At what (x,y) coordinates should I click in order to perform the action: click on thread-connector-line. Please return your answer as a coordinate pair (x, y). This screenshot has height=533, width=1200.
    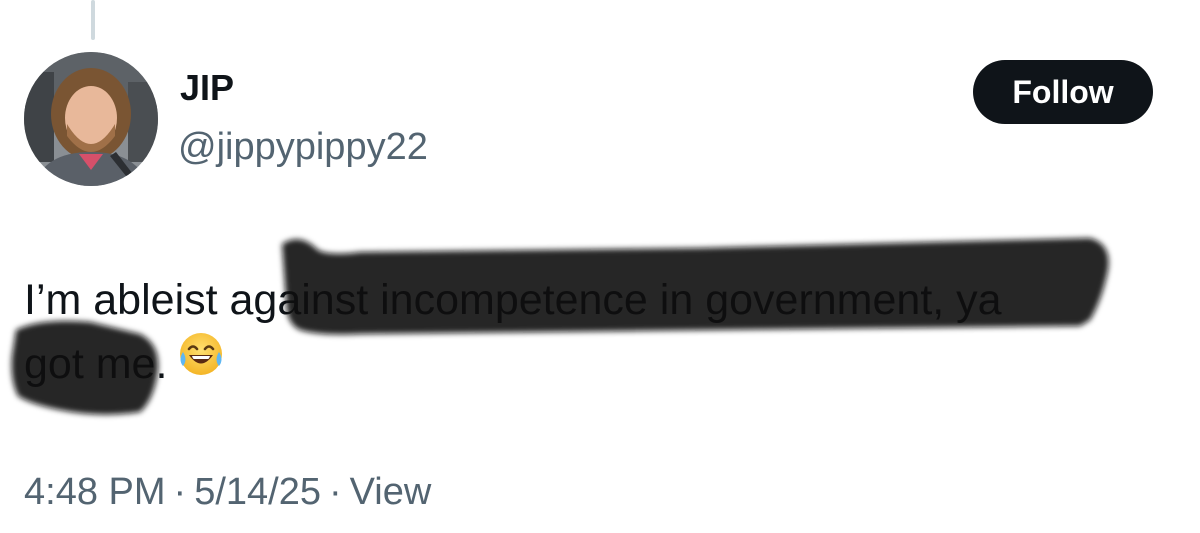
    Looking at the image, I should click on (93, 20).